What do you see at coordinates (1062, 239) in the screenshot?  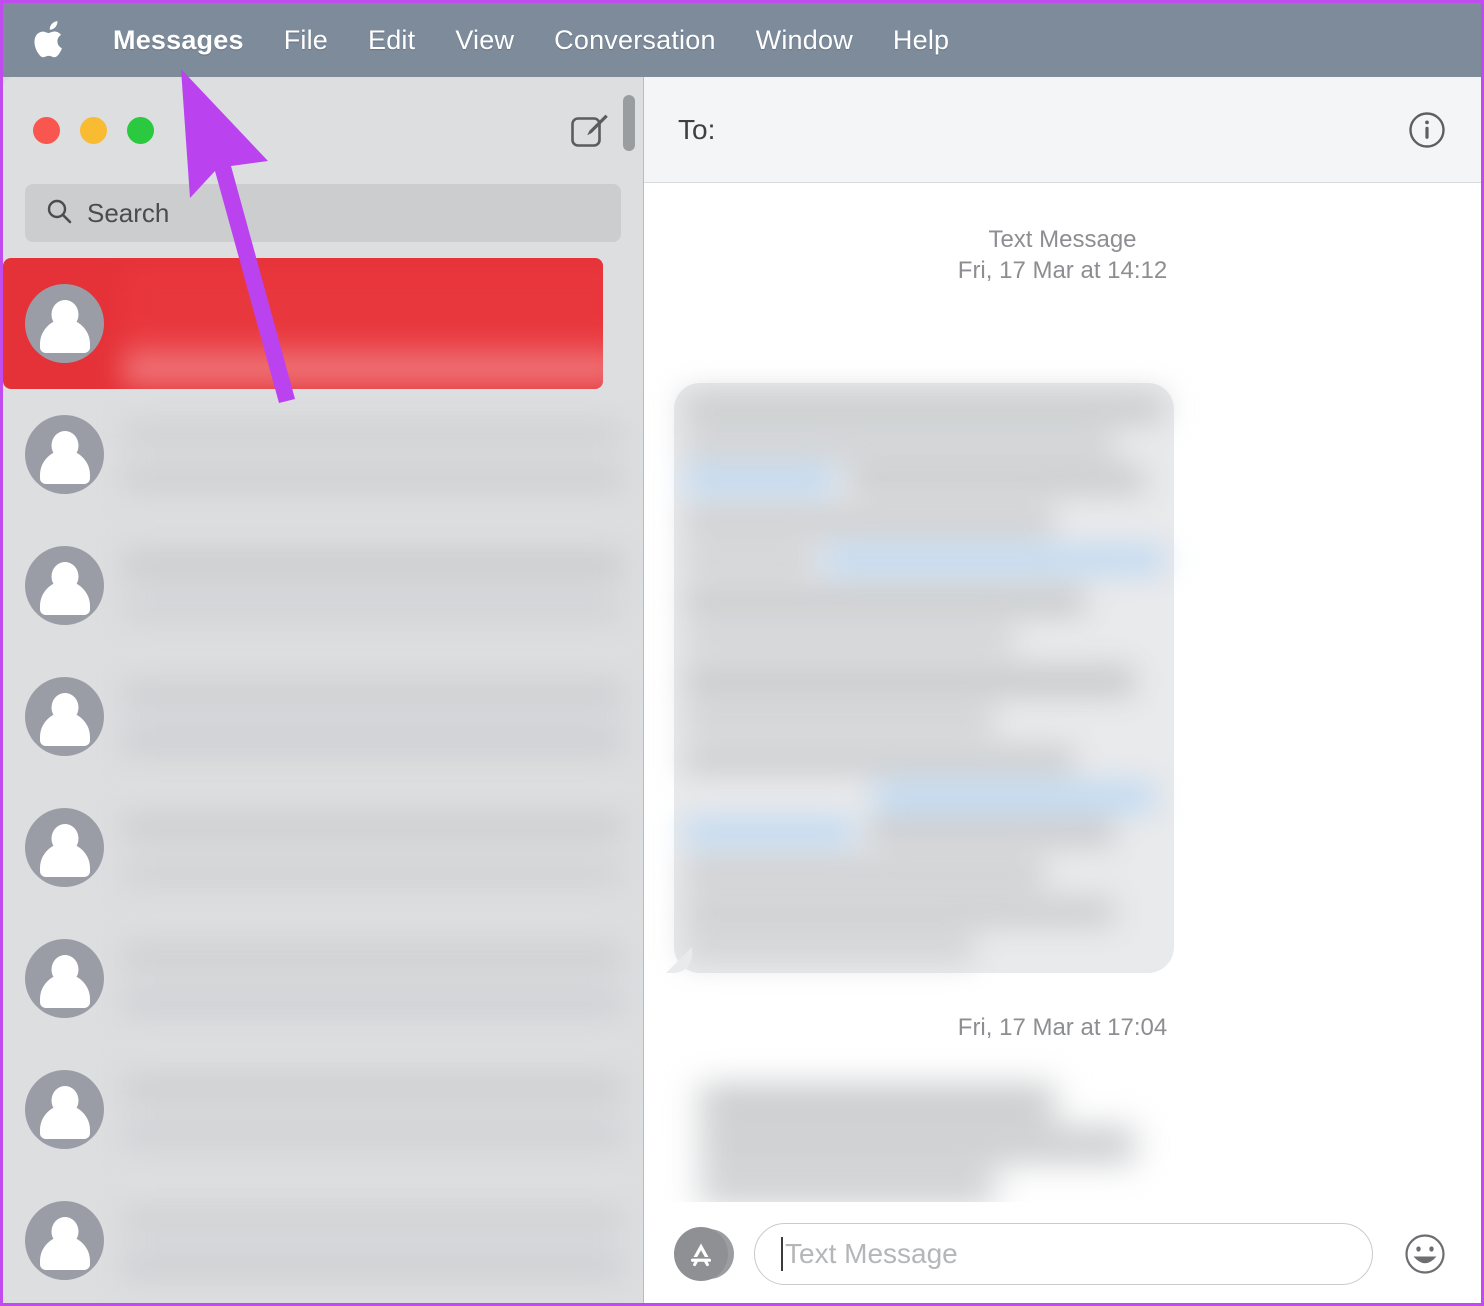 I see `message-service-label: Text Message` at bounding box center [1062, 239].